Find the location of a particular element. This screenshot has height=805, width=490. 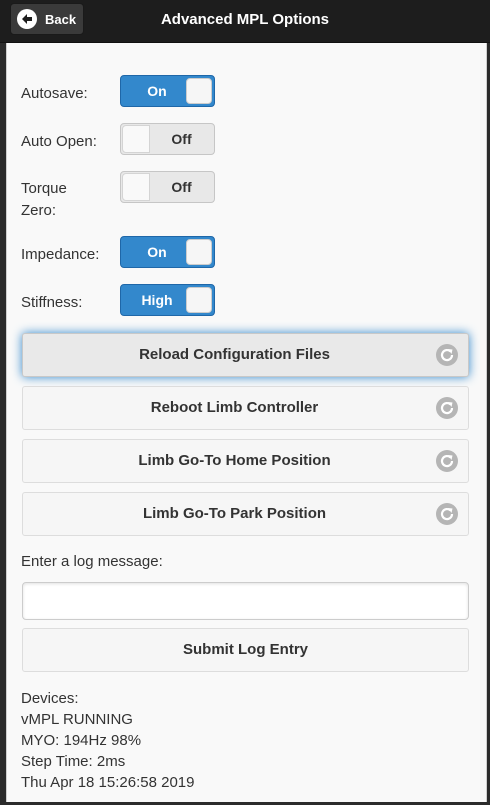

impedance-toggle-state: On is located at coordinates (157, 252).